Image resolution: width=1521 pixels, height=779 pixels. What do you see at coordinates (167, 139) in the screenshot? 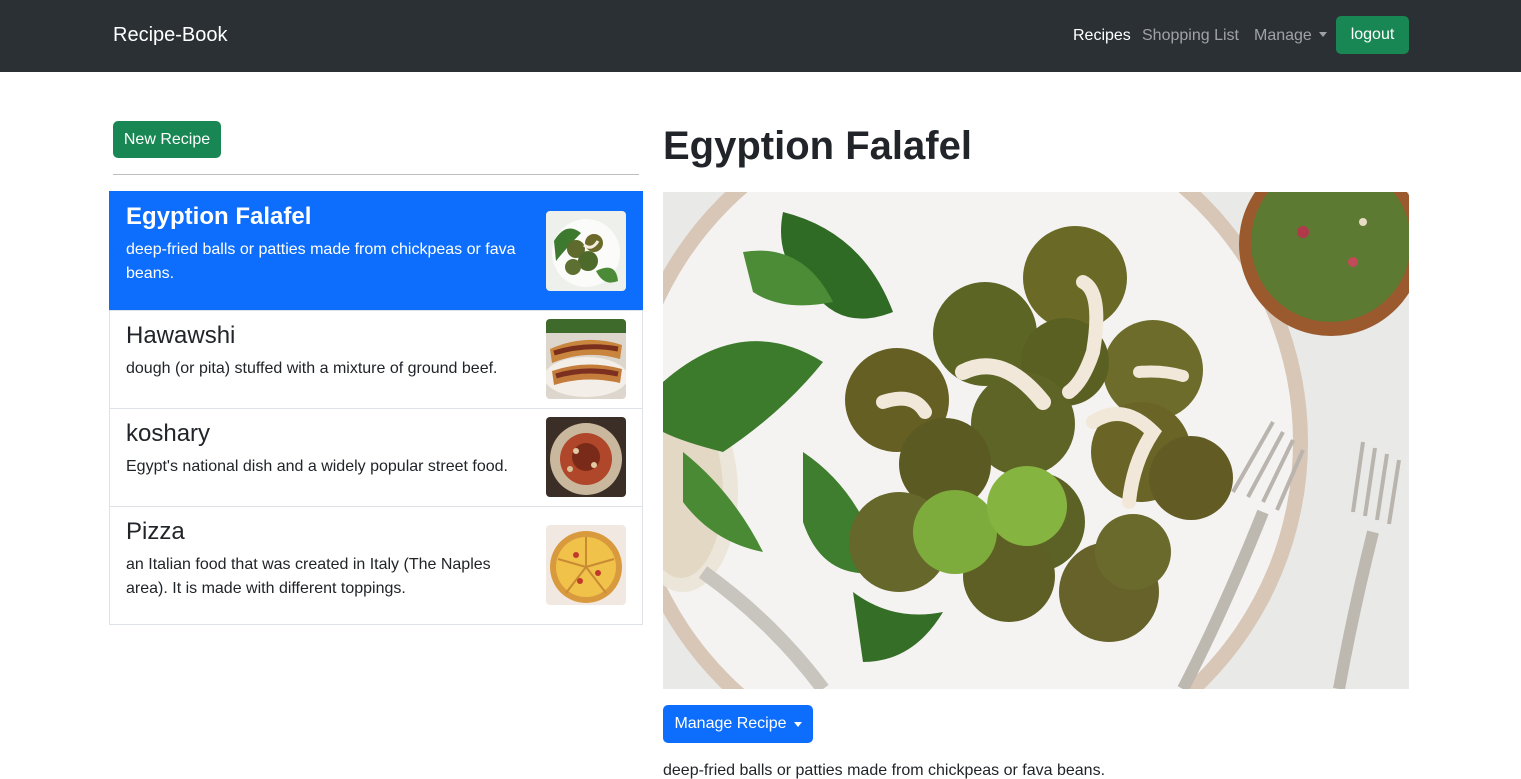
I see `new-recipe-button: New Recipe` at bounding box center [167, 139].